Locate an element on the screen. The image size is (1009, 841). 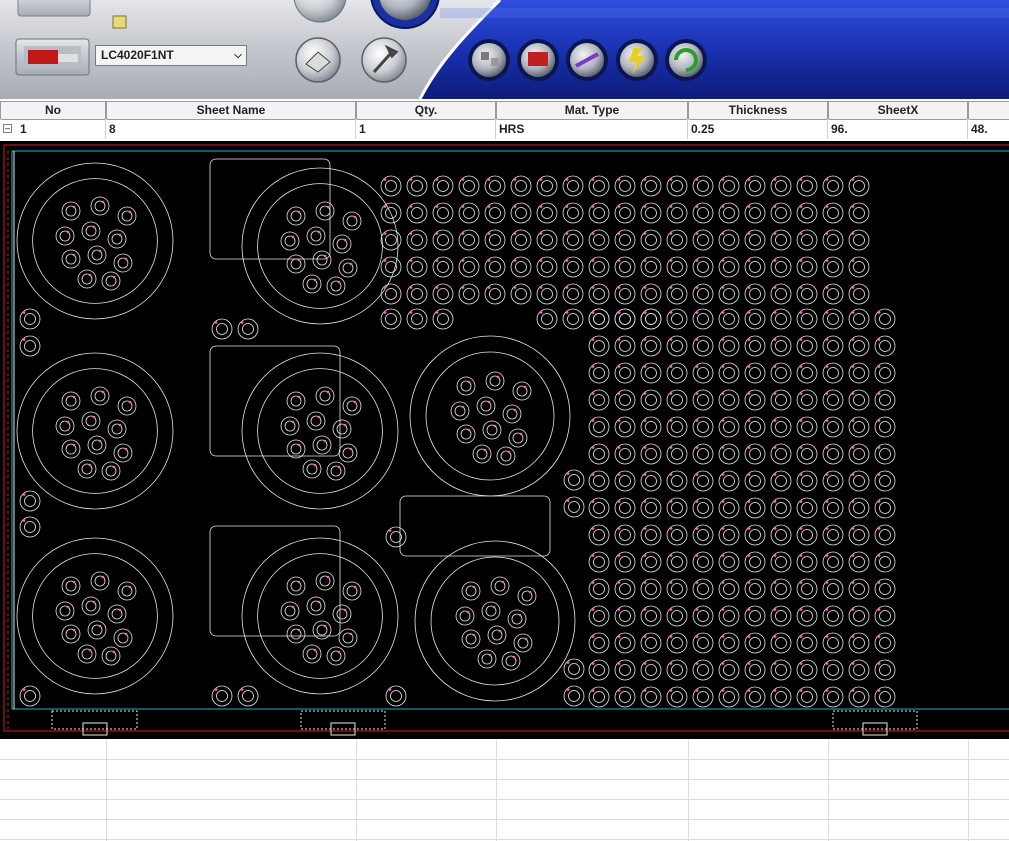
machine-image-button is located at coordinates (52, 57).